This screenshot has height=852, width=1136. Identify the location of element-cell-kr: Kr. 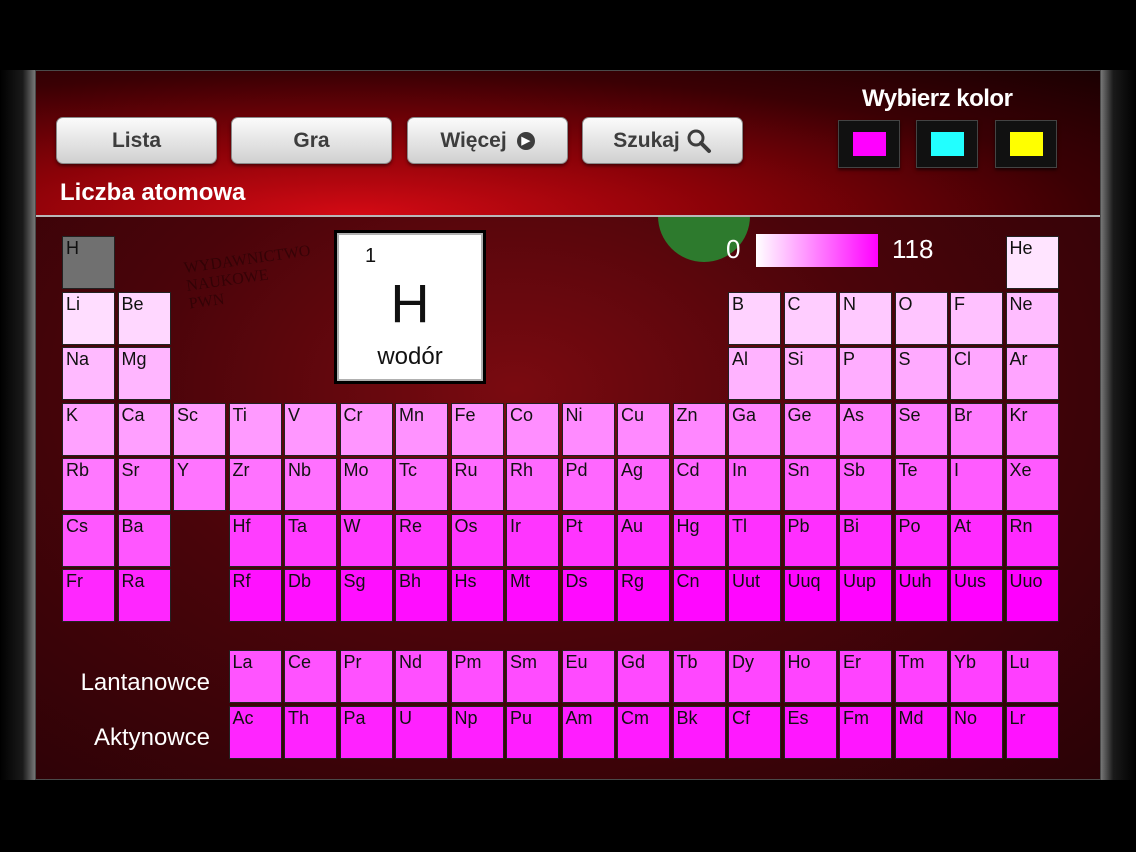
(1032, 429).